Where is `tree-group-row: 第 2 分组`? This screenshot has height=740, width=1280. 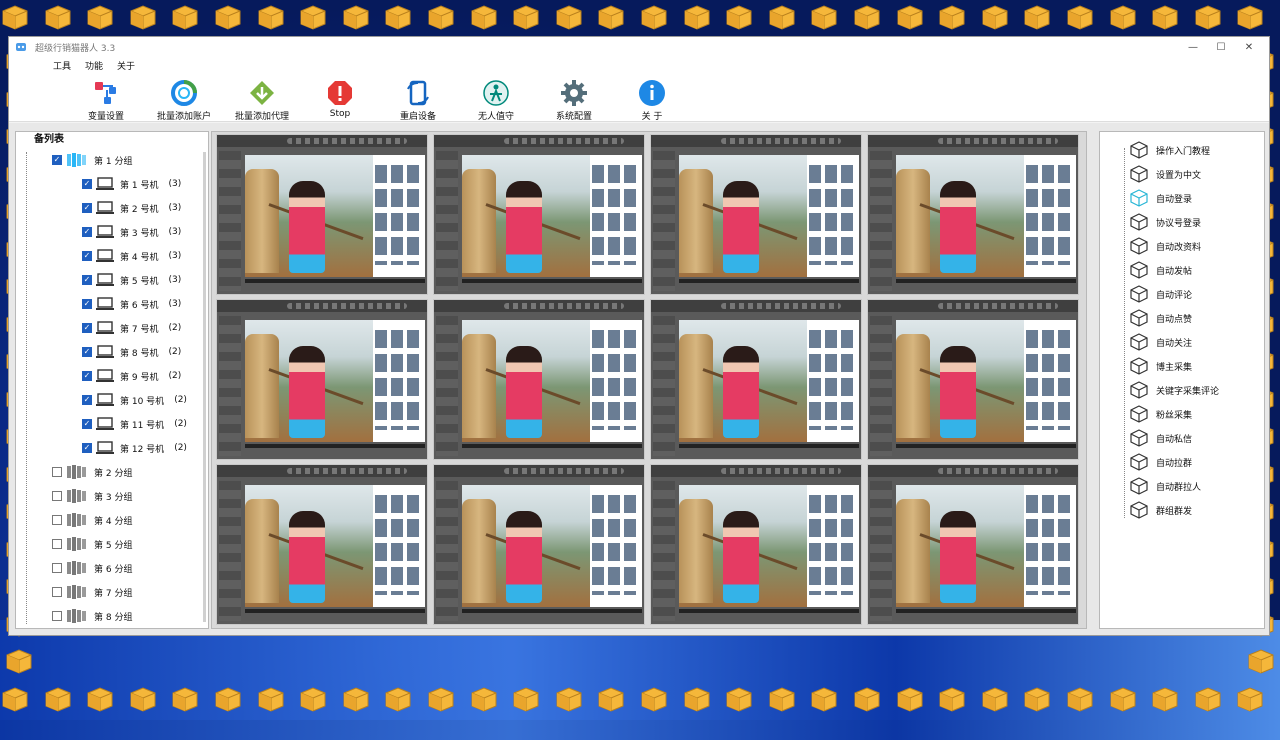
tree-group-row: 第 2 分组 is located at coordinates (112, 472).